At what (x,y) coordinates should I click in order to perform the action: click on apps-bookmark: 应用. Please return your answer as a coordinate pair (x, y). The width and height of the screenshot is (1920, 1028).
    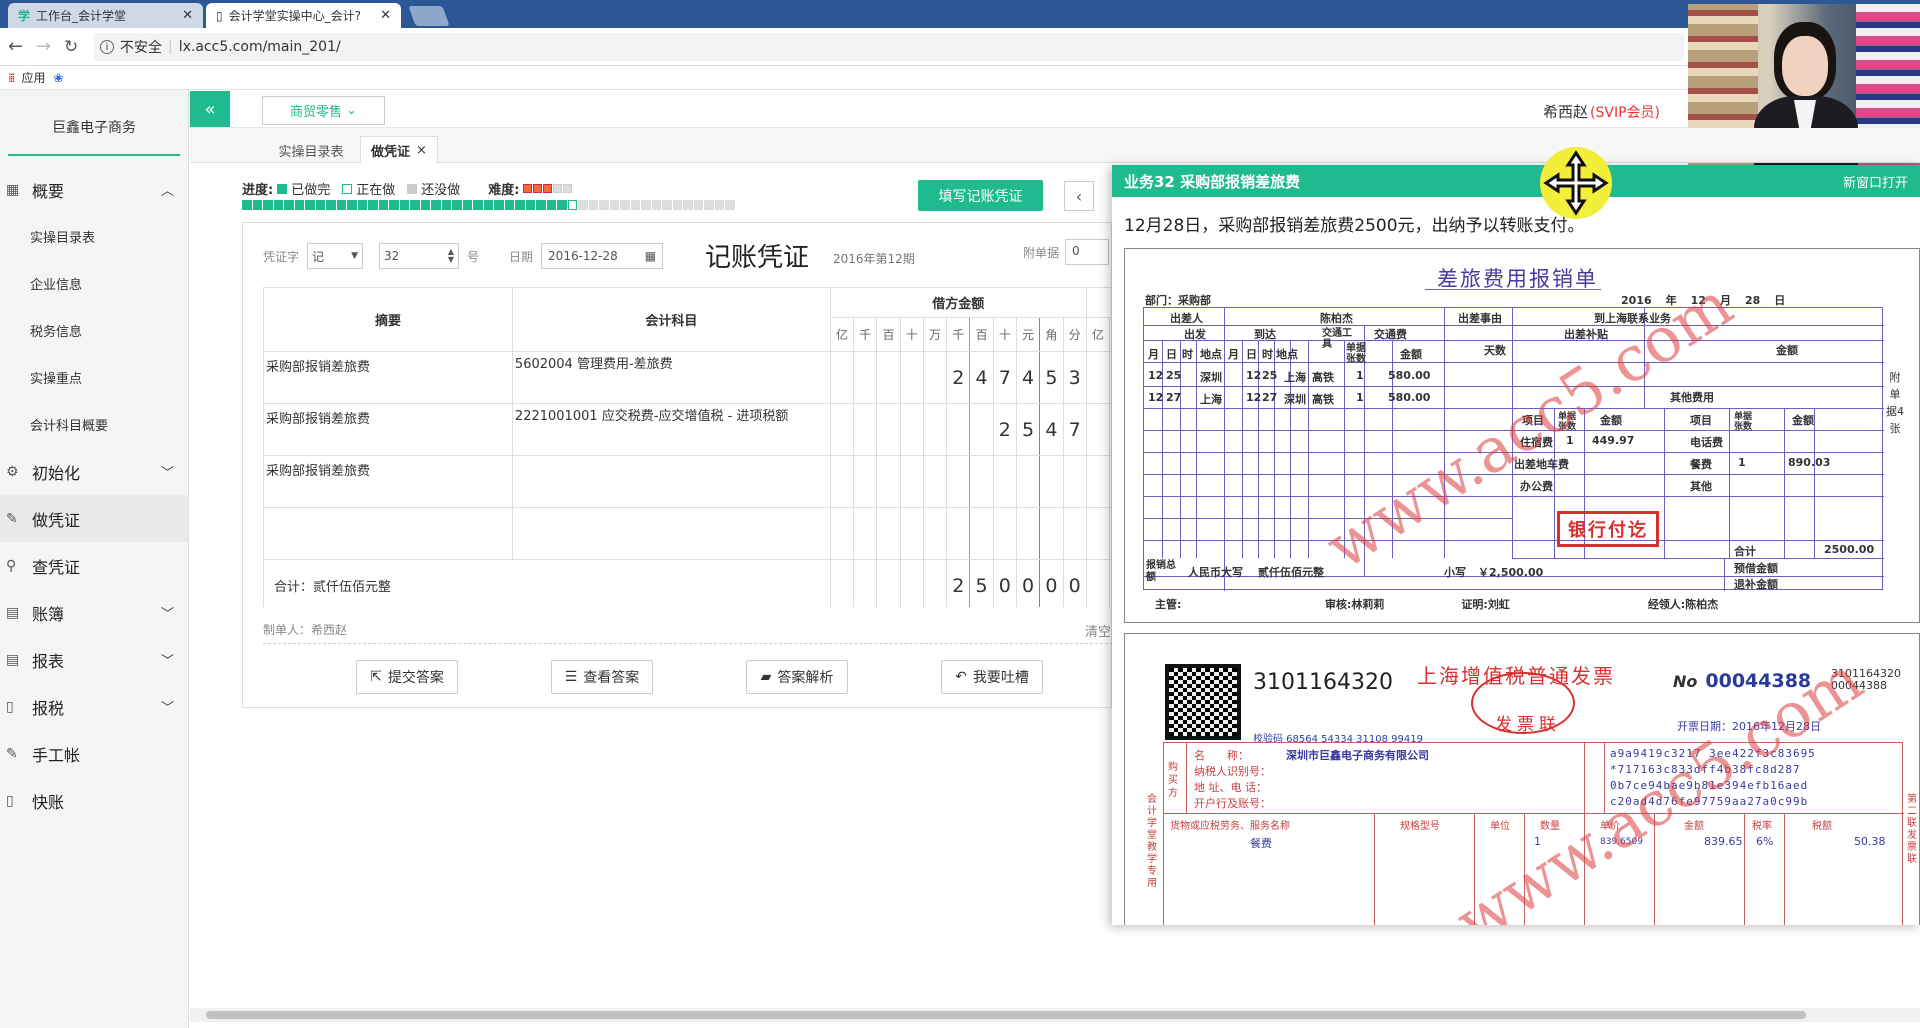
    Looking at the image, I should click on (33, 77).